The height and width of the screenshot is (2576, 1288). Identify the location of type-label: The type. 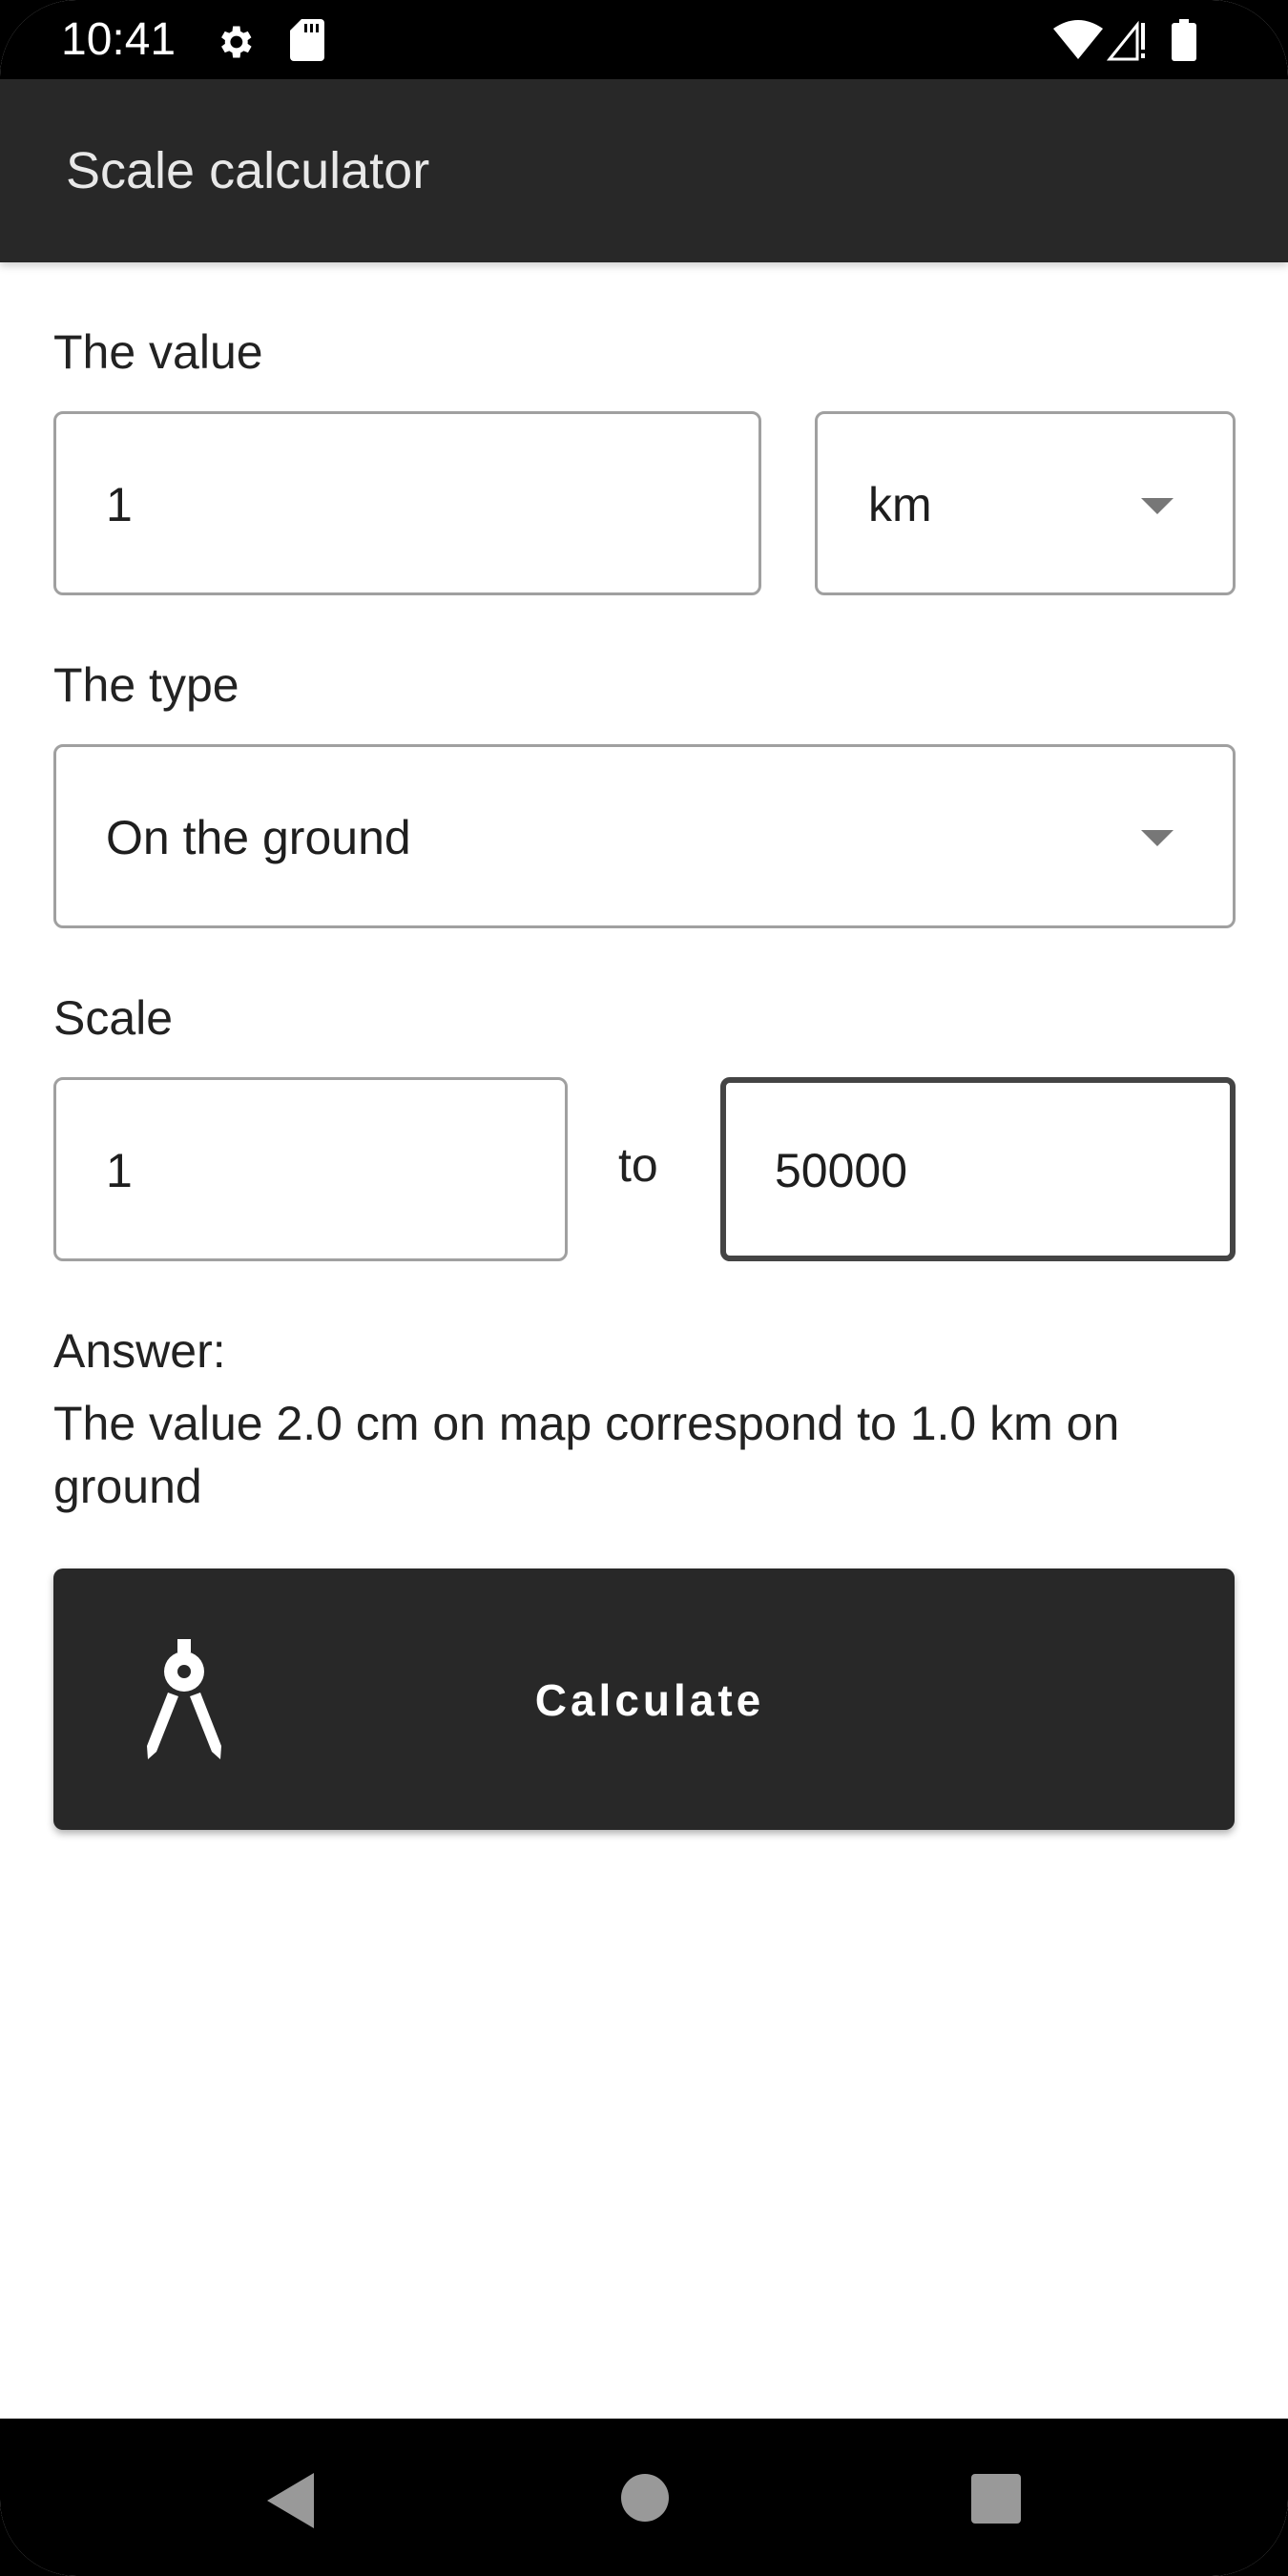
(146, 685).